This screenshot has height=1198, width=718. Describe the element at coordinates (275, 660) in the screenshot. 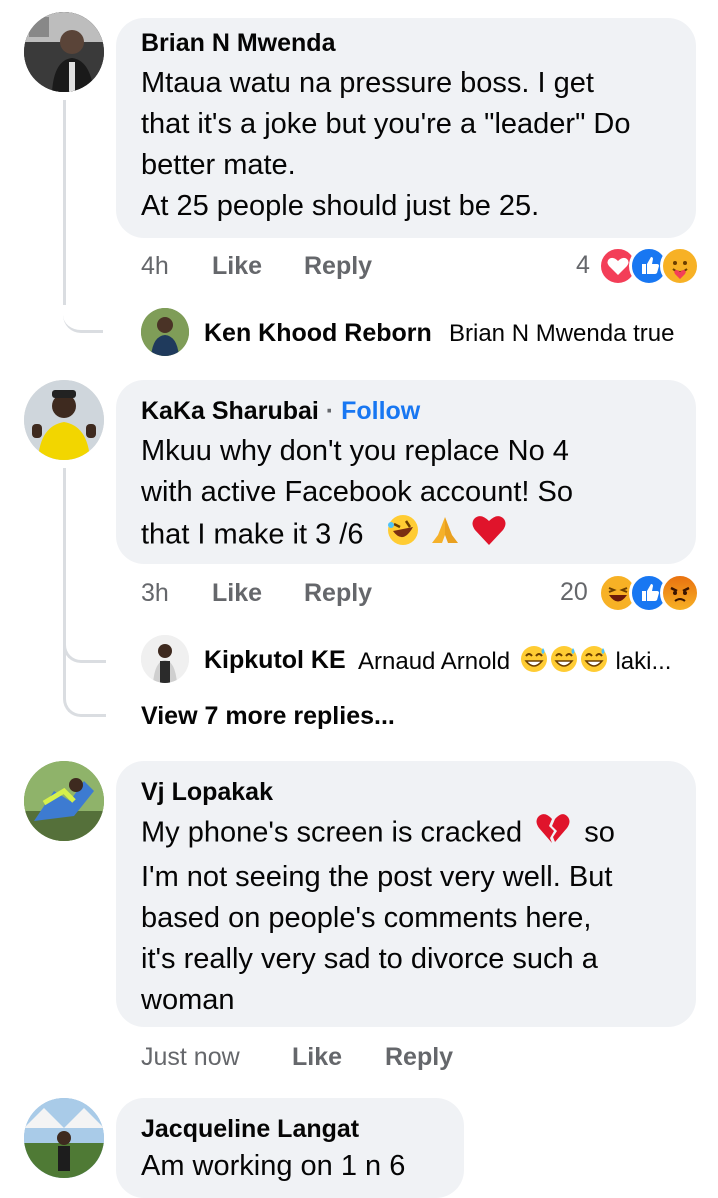

I see `reply-author: Kipkutol KE` at that location.